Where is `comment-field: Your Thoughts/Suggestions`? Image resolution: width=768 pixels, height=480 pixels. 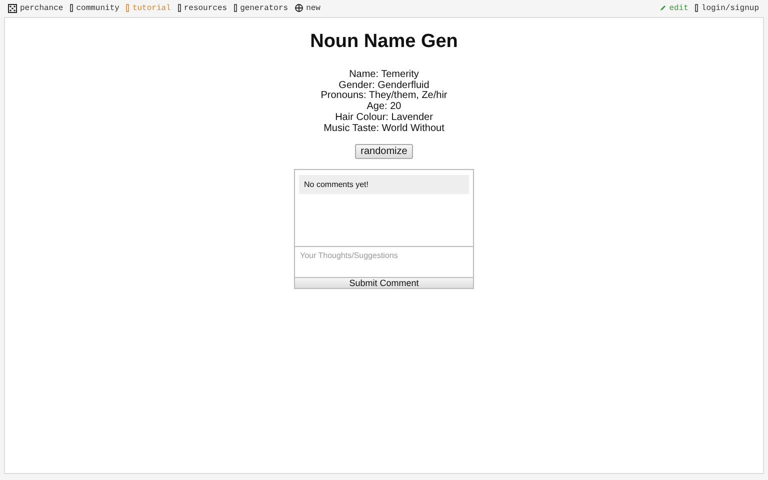
comment-field: Your Thoughts/Suggestions is located at coordinates (384, 262).